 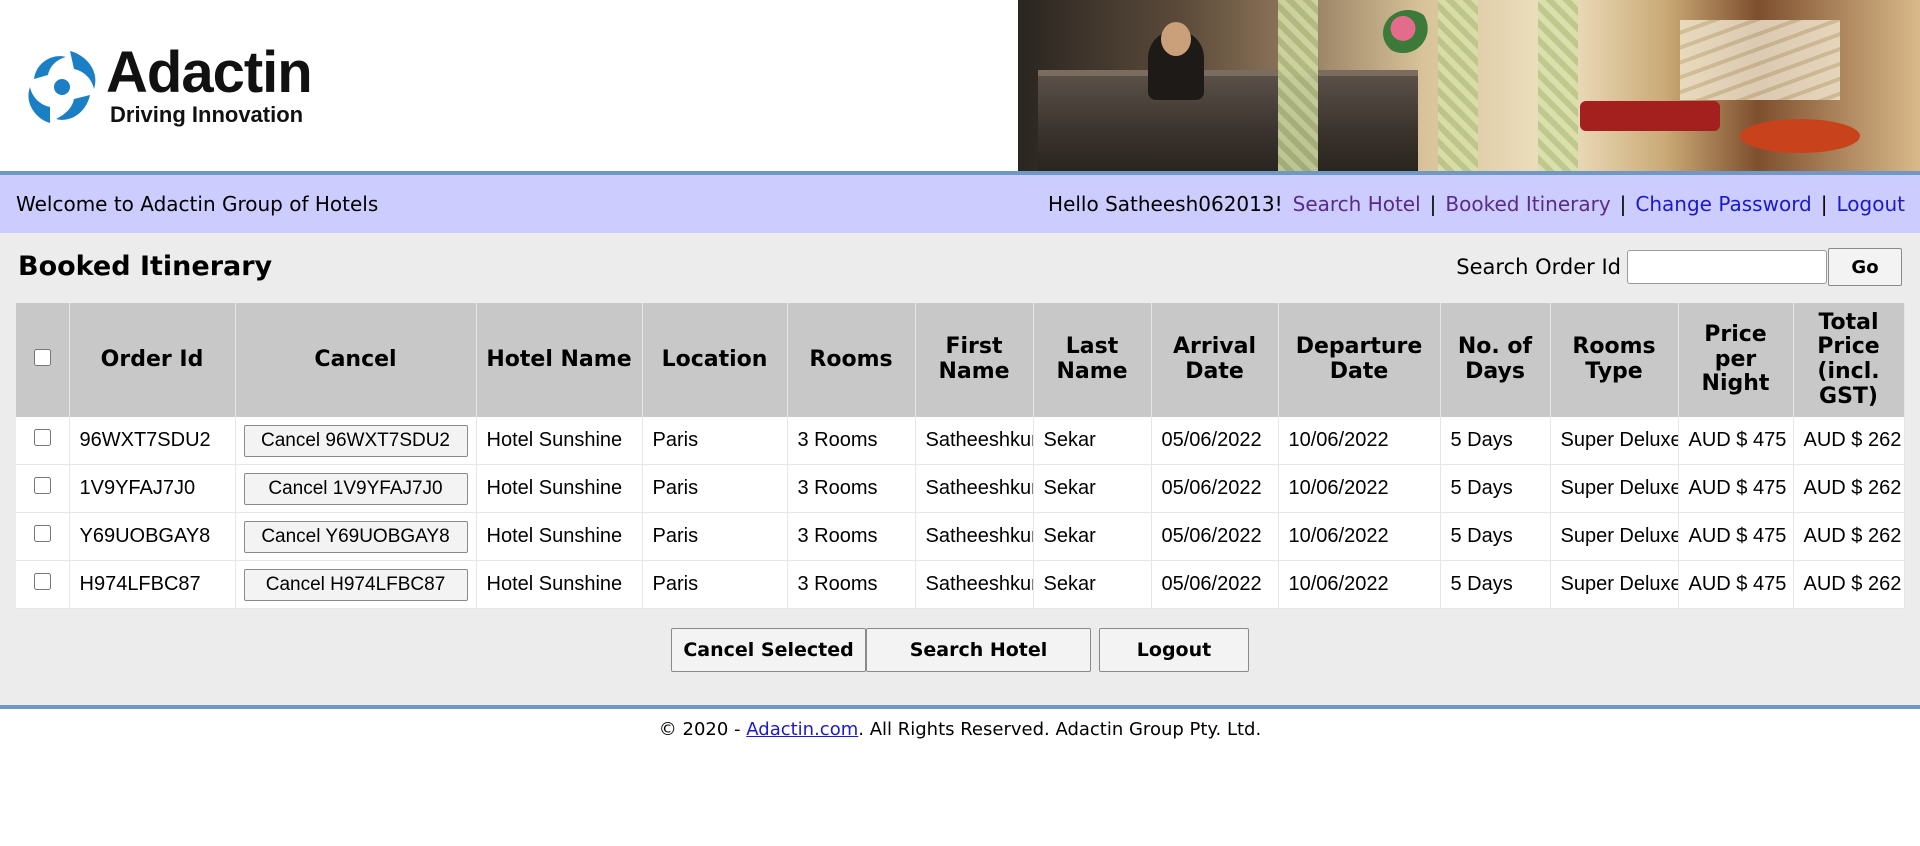 I want to click on cancel-cell: Cancel Y69UOBGAY8, so click(x=356, y=536).